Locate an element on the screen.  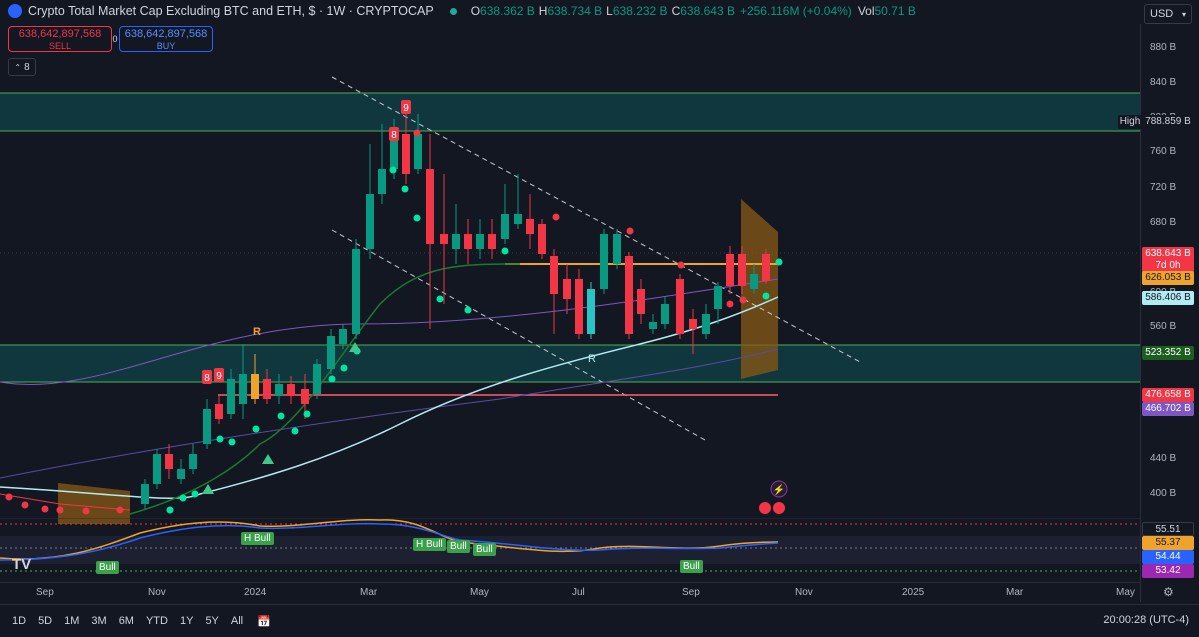
clock: 20:00:28 (UTC-4) is located at coordinates (1146, 620).